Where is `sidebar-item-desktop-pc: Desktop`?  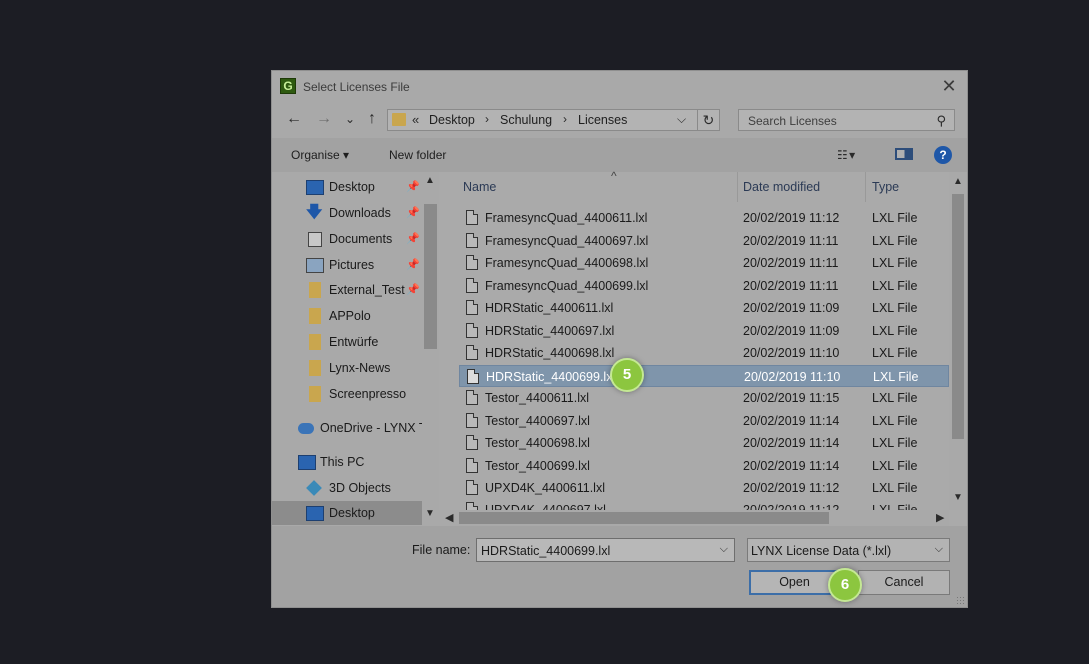
sidebar-item-desktop-pc: Desktop is located at coordinates (347, 513).